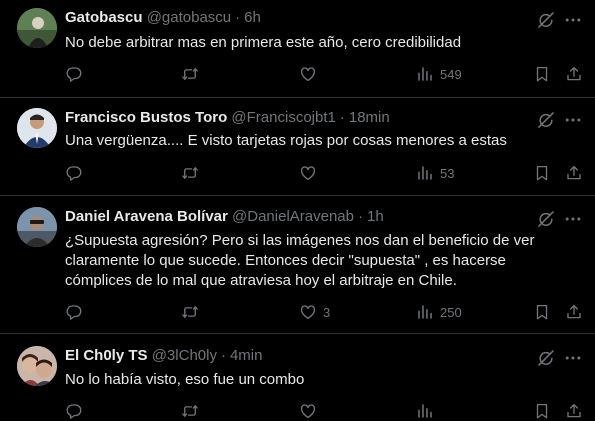 The height and width of the screenshot is (421, 595). I want to click on tweet-header: Gatobascu @gatobascu · 6h, so click(163, 18).